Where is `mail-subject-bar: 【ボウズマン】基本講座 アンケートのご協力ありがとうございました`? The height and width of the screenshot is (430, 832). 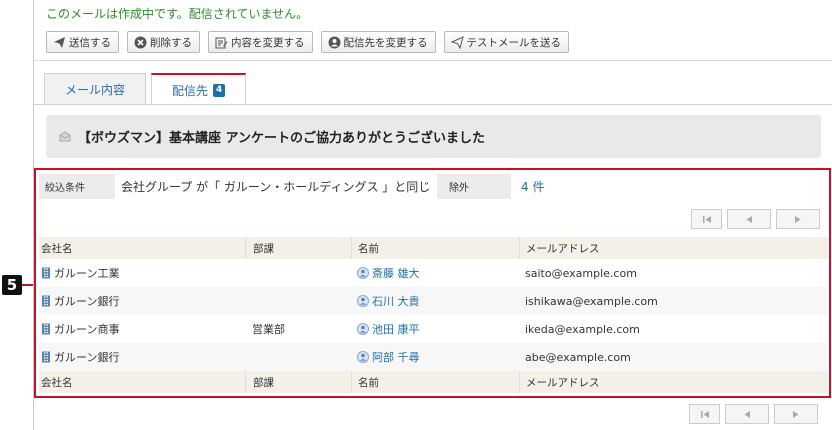 mail-subject-bar: 【ボウズマン】基本講座 アンケートのご協力ありがとうございました is located at coordinates (433, 136).